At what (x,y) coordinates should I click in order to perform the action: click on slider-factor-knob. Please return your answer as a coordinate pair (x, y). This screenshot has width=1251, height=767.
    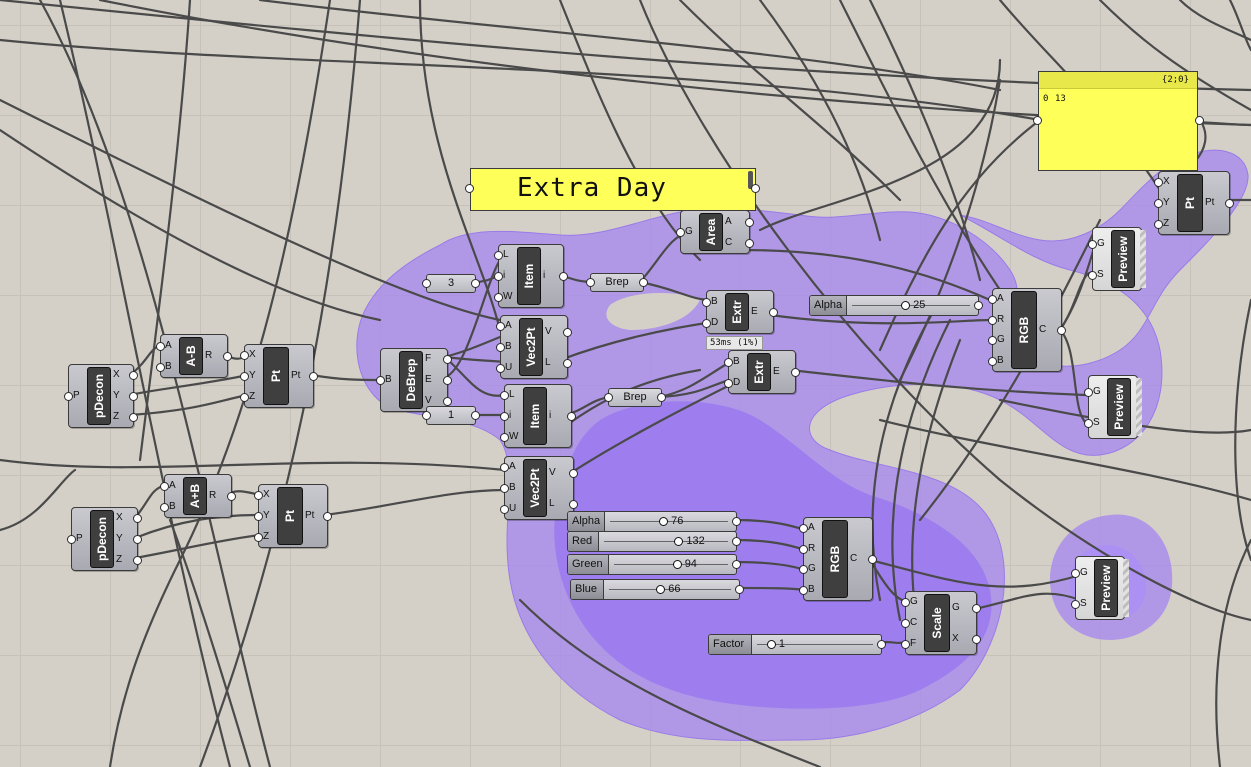
    Looking at the image, I should click on (771, 644).